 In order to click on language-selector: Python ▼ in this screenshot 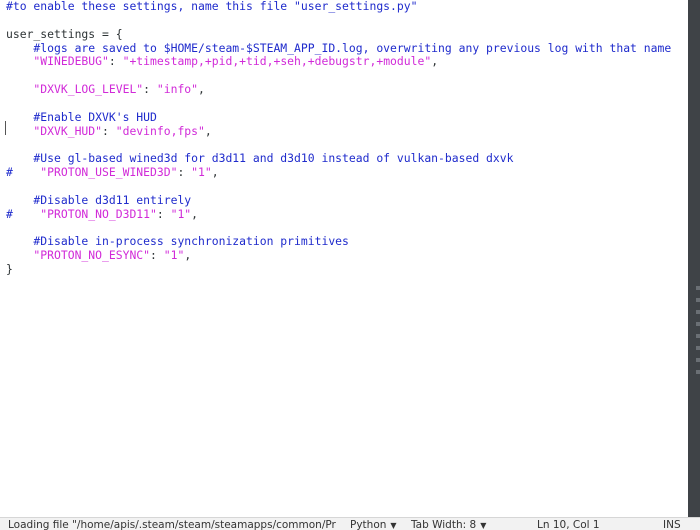, I will do `click(373, 524)`.